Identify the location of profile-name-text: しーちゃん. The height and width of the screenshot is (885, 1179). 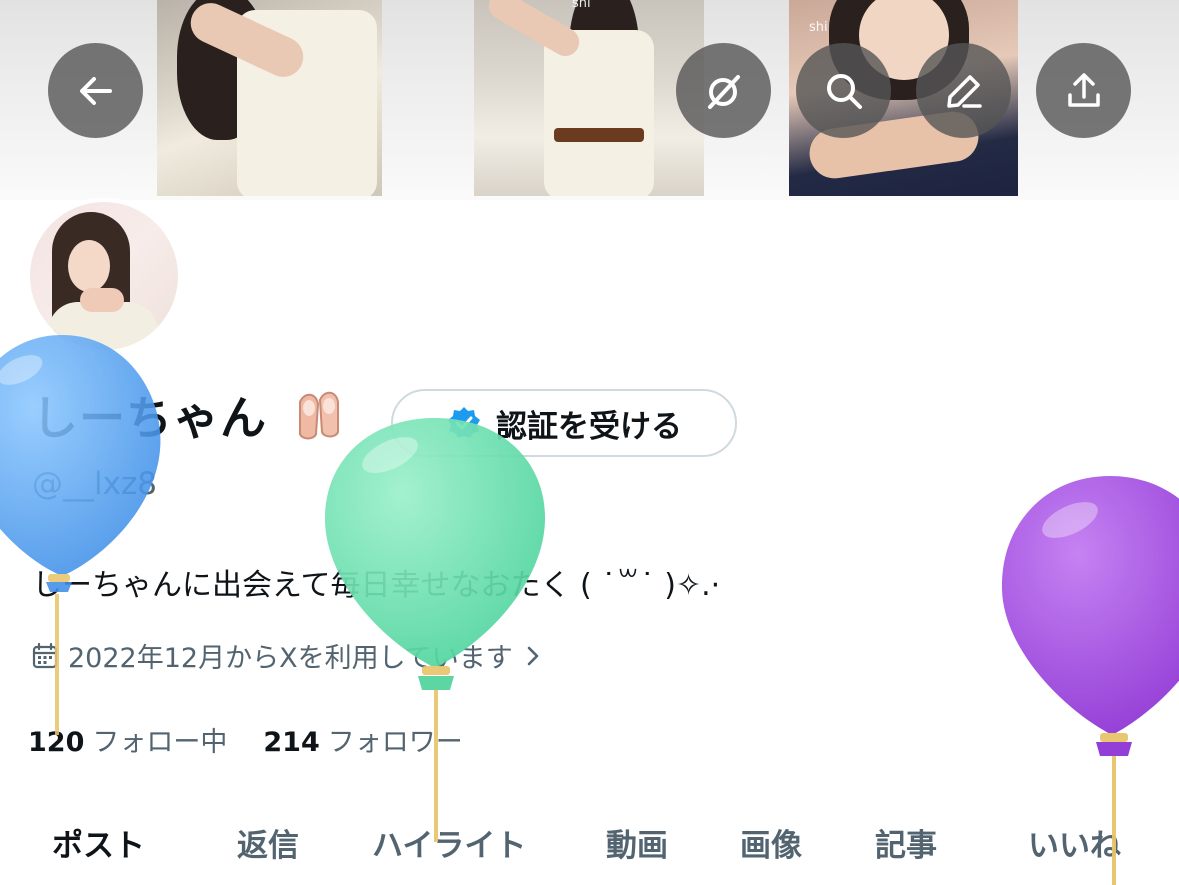
(149, 418).